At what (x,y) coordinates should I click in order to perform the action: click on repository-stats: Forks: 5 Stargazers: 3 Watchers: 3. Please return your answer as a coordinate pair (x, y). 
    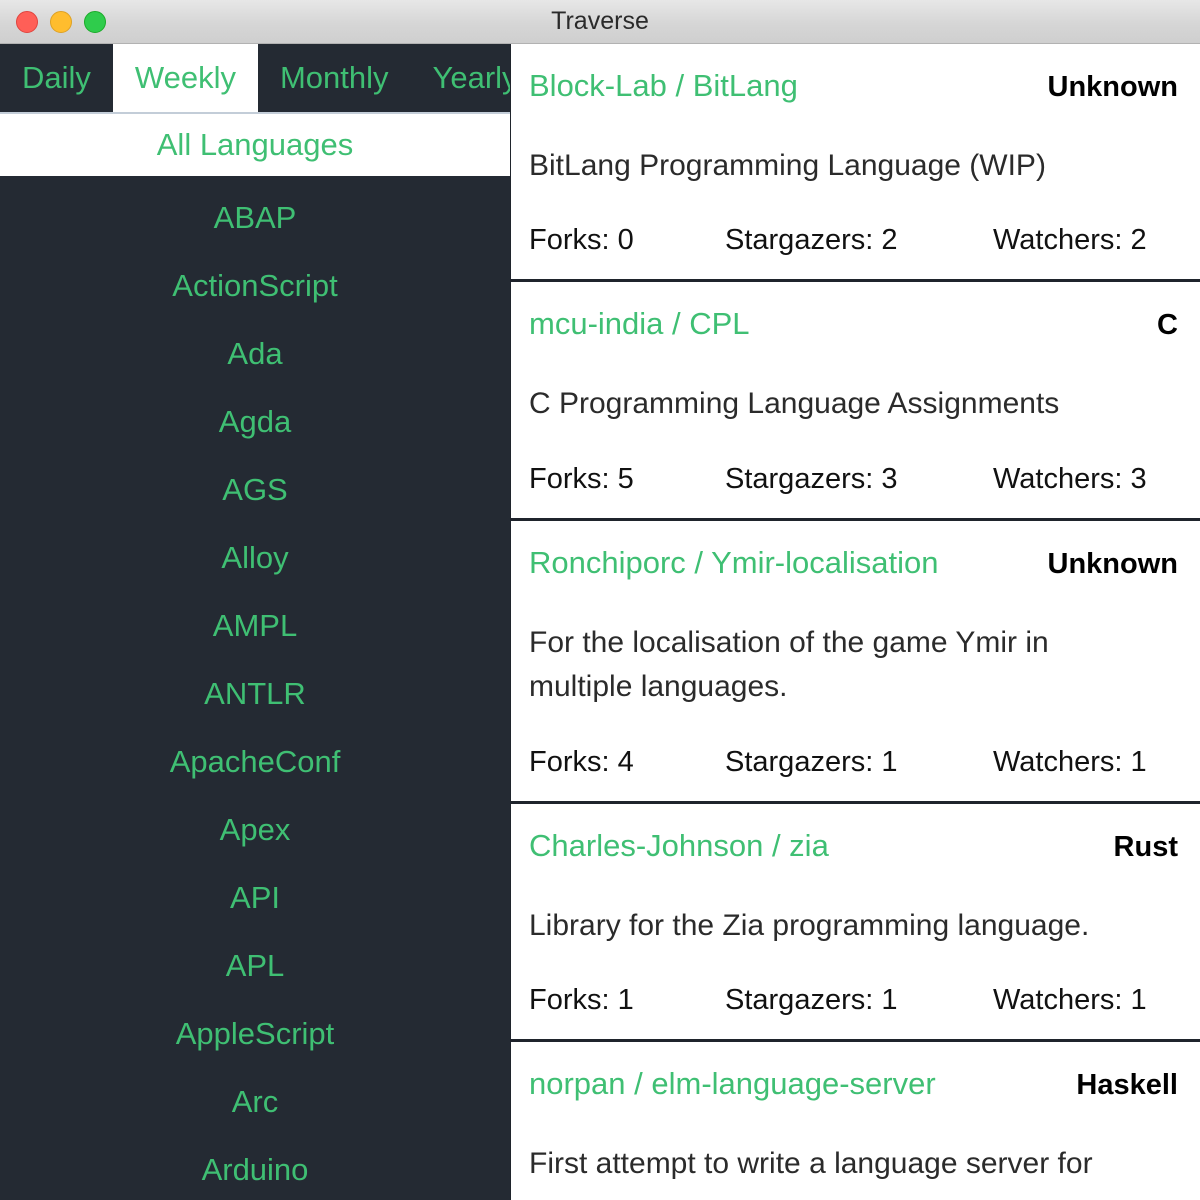
    Looking at the image, I should click on (853, 479).